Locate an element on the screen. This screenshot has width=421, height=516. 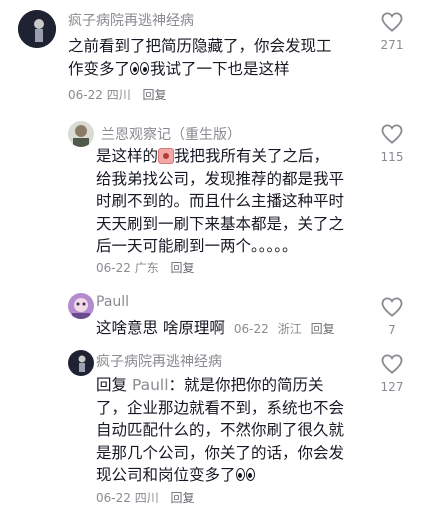
comment-meta: 06-22 广东 回复 is located at coordinates (145, 267).